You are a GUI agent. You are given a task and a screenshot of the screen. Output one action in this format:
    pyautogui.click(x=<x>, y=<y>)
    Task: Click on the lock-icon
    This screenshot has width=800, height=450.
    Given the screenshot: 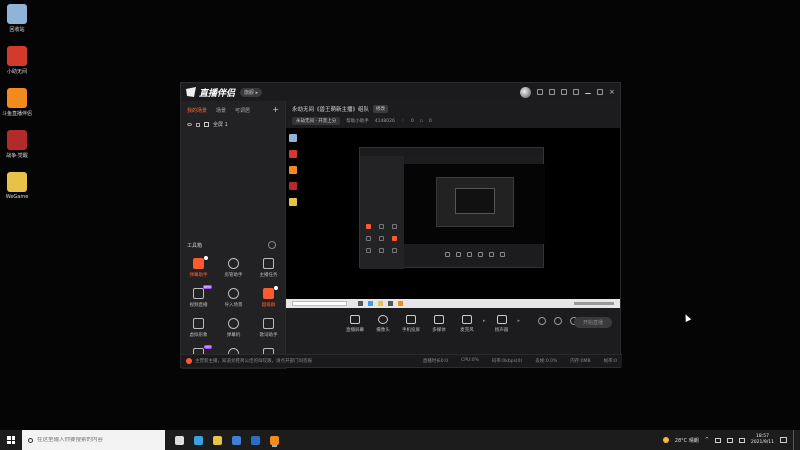 What is the action you would take?
    pyautogui.click(x=198, y=124)
    